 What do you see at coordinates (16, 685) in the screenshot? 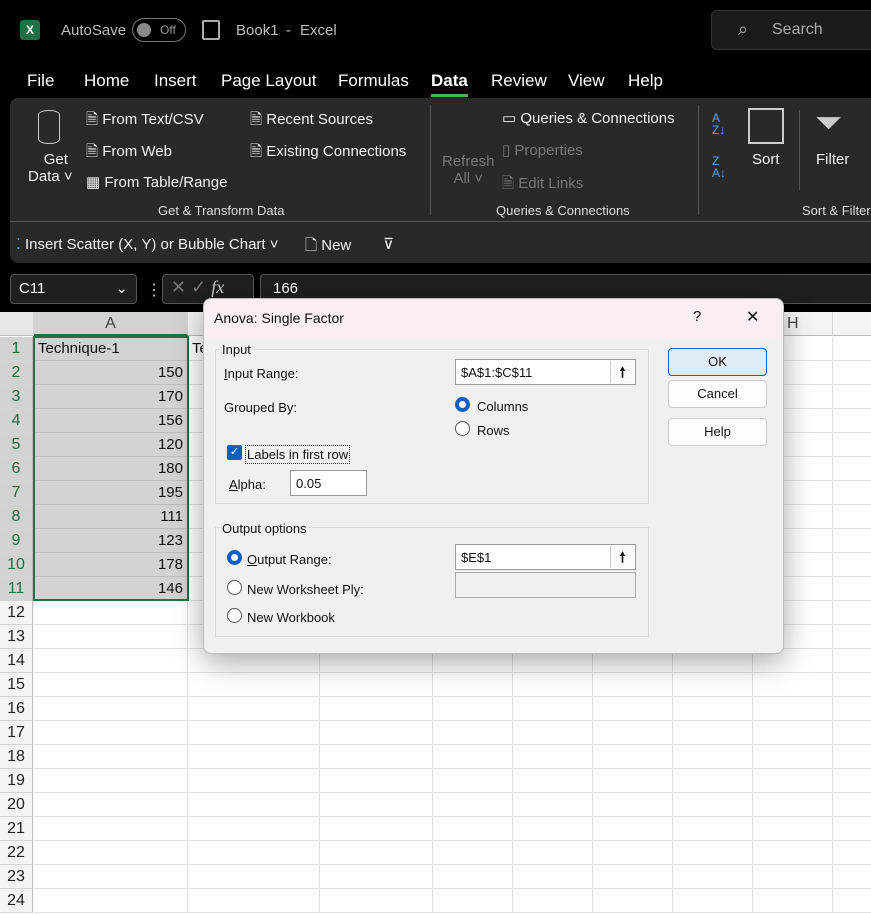
I see `row-header: 15` at bounding box center [16, 685].